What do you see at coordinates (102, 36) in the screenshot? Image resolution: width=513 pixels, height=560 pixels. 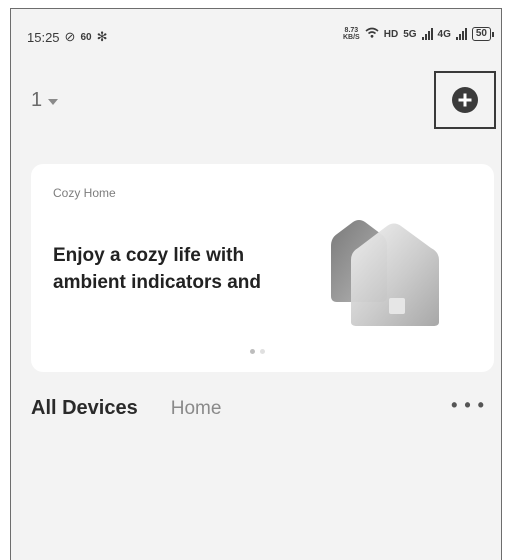 I see `fan-icon: ✻` at bounding box center [102, 36].